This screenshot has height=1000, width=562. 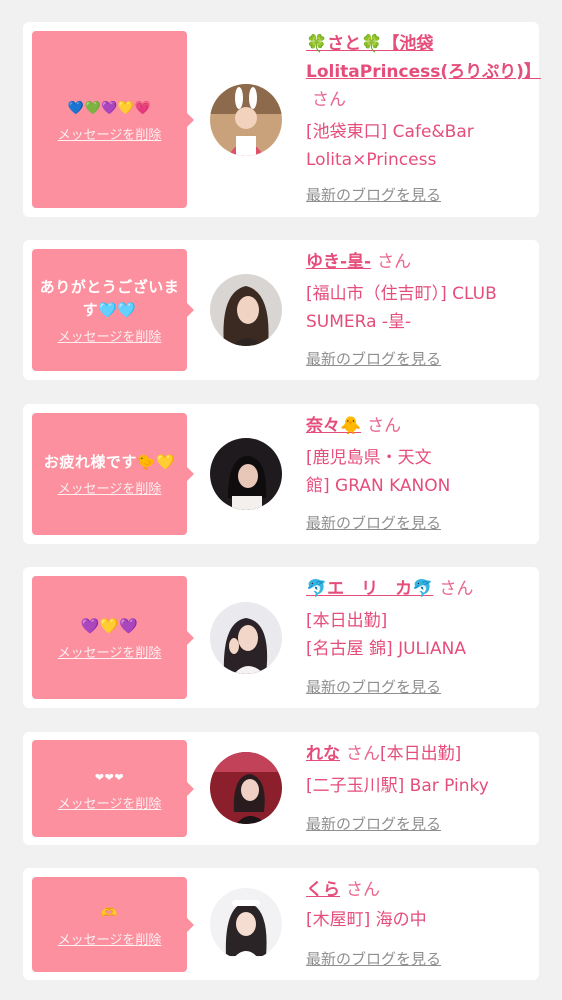 What do you see at coordinates (369, 589) in the screenshot?
I see `sender-name-link: 🐬エ リ カ🐬` at bounding box center [369, 589].